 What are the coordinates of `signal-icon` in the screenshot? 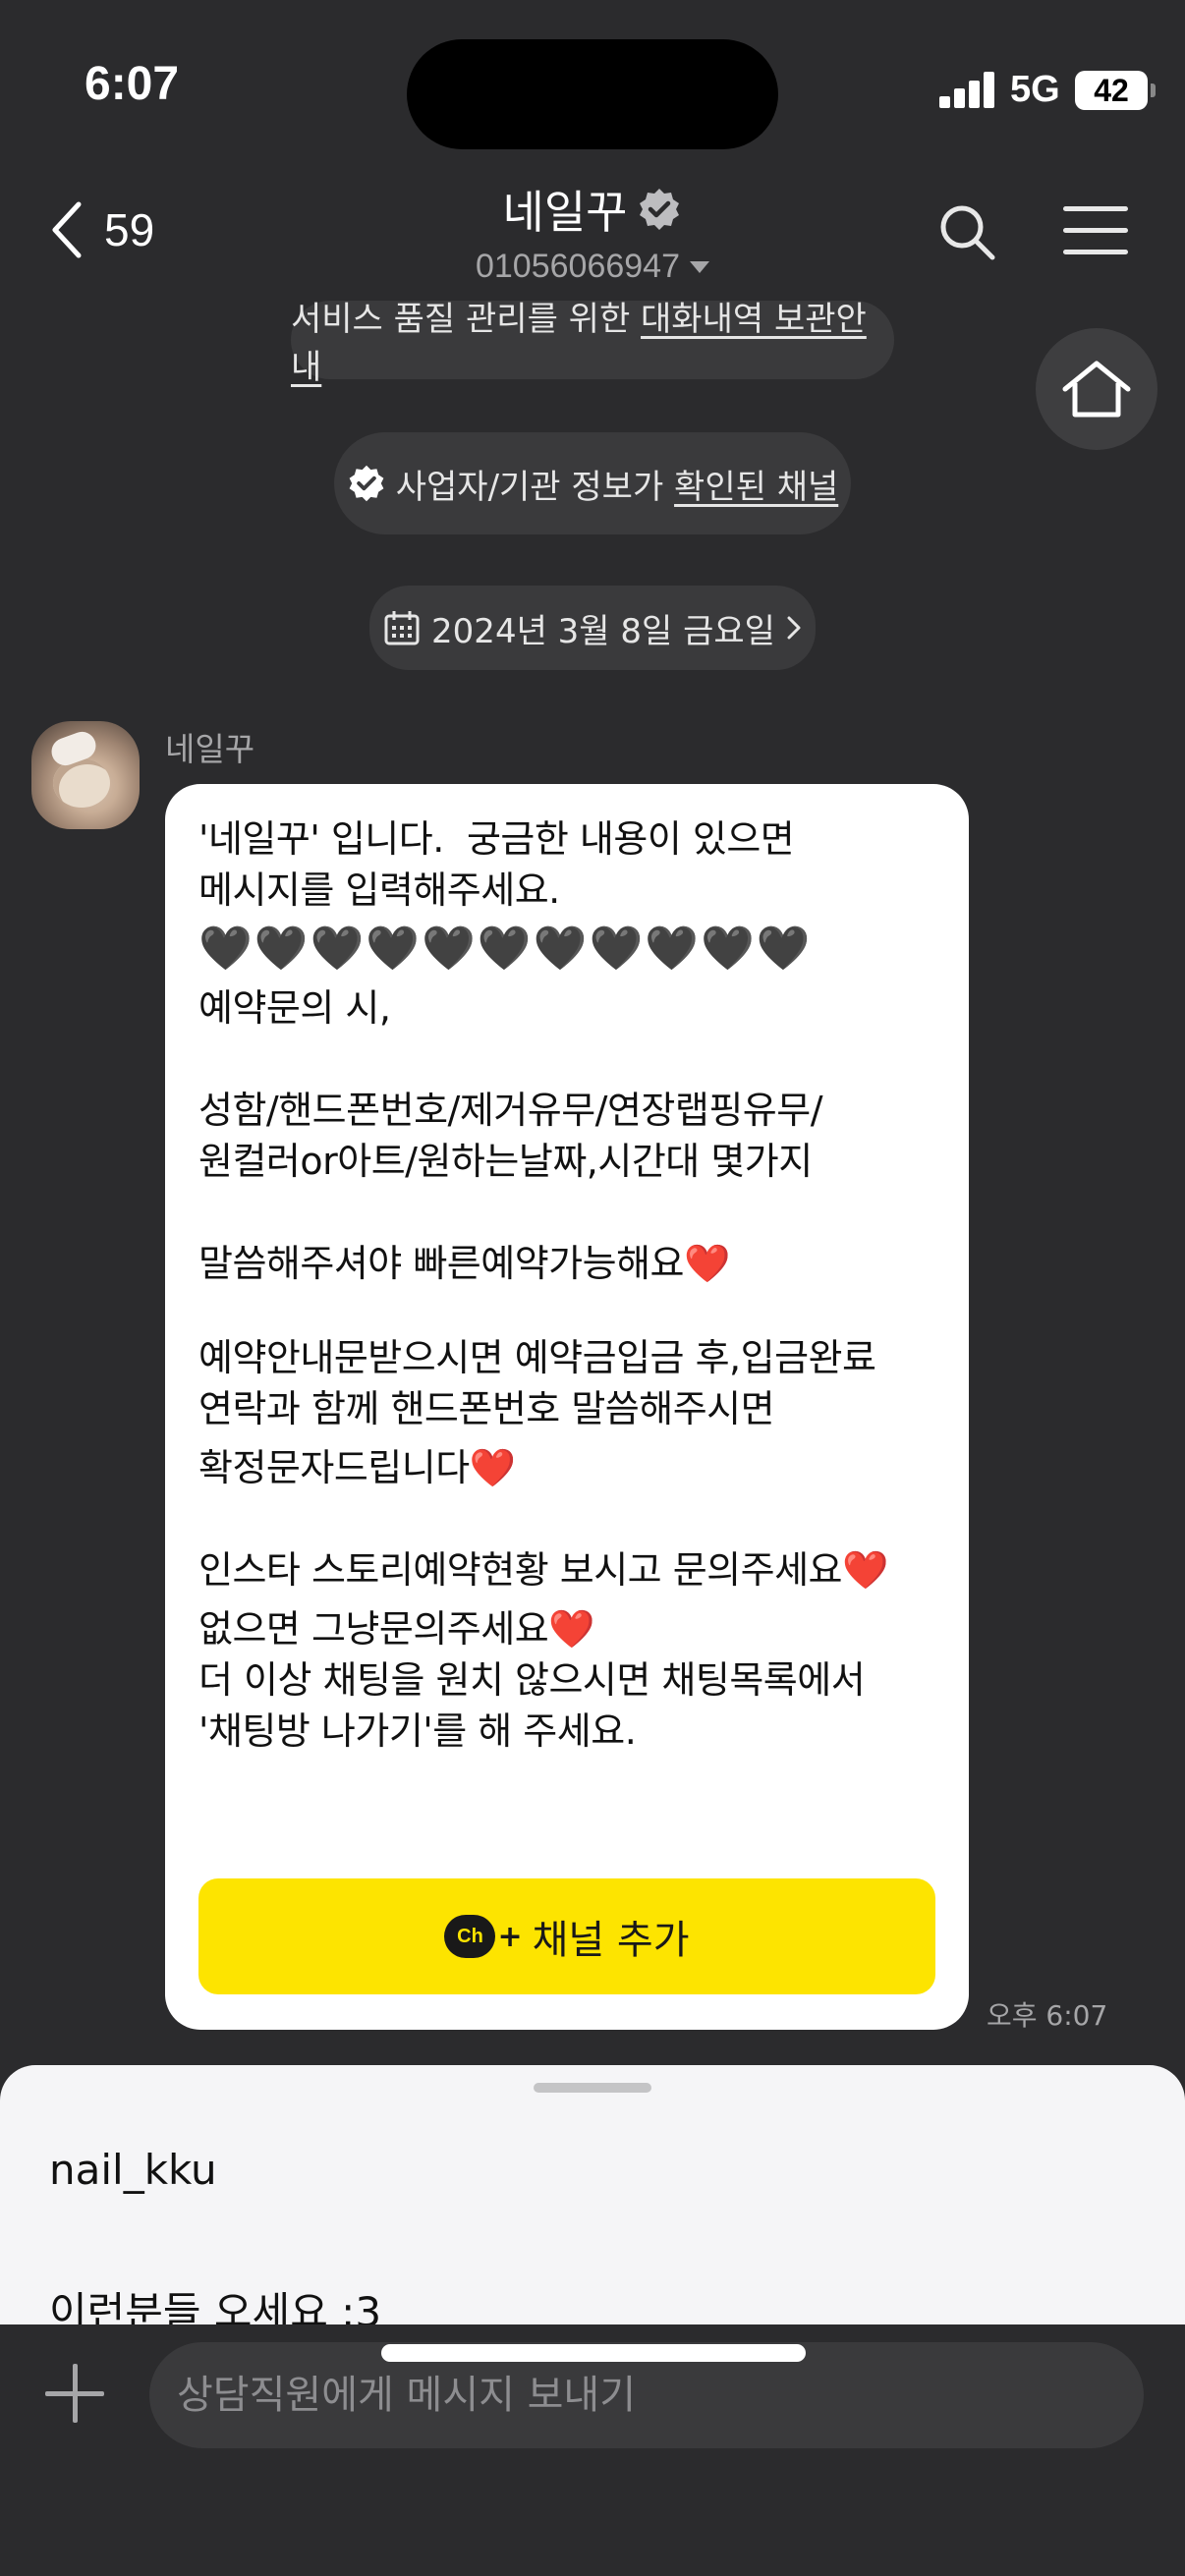 It's located at (968, 89).